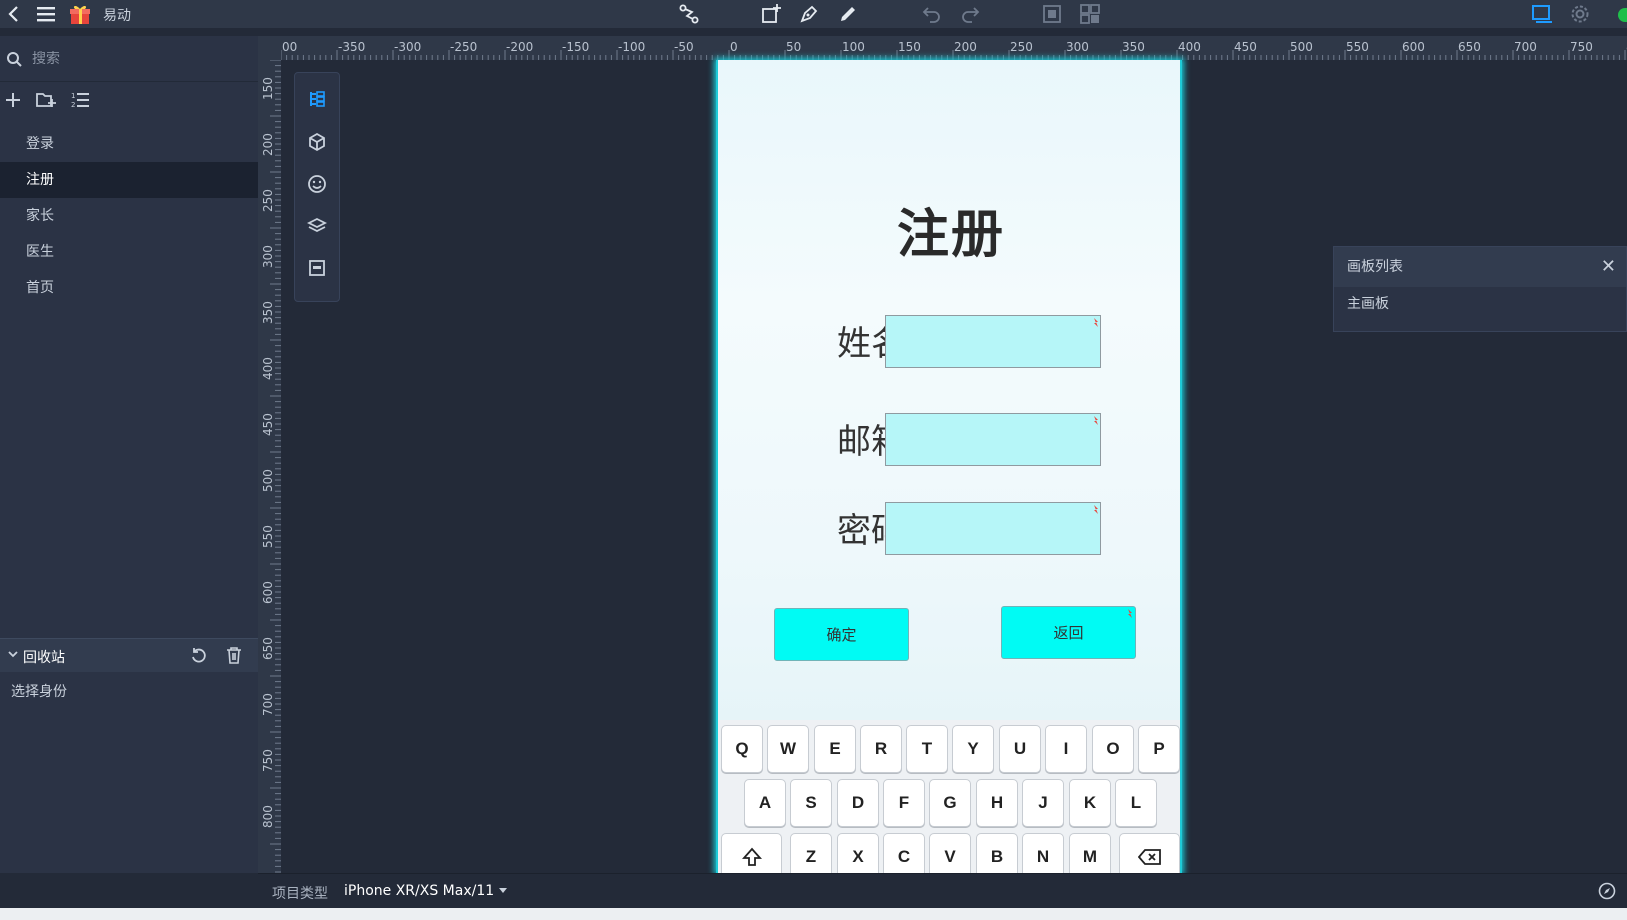  What do you see at coordinates (993, 439) in the screenshot?
I see `email-input` at bounding box center [993, 439].